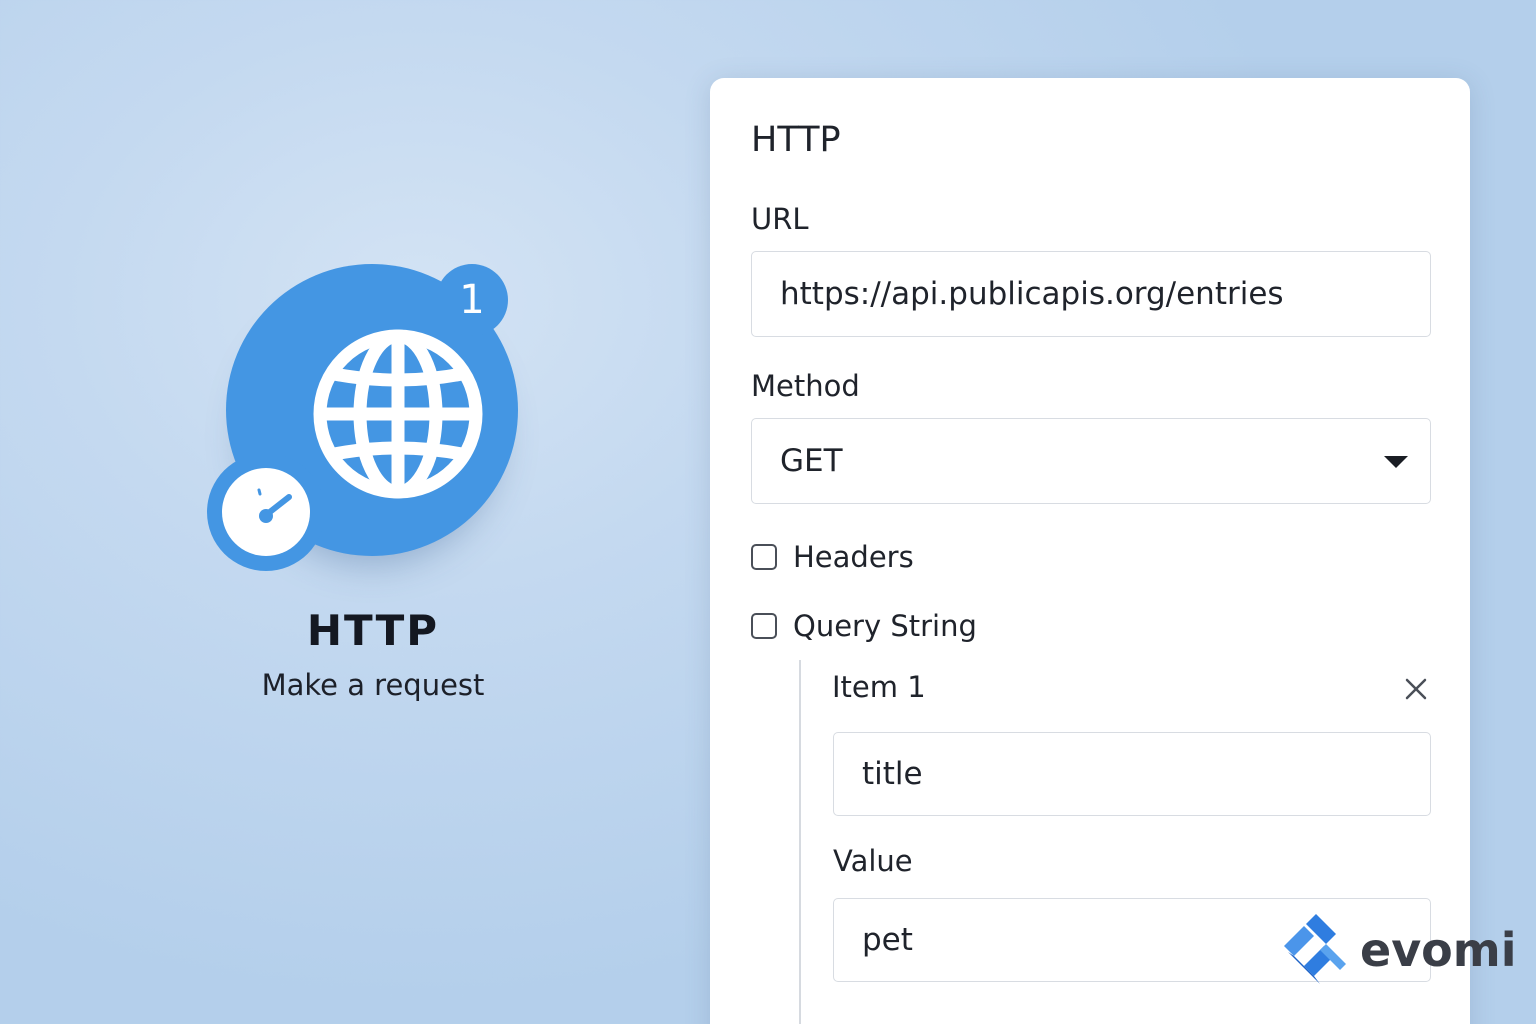 This screenshot has width=1536, height=1024. I want to click on evomi-logo-mark, so click(1315, 949).